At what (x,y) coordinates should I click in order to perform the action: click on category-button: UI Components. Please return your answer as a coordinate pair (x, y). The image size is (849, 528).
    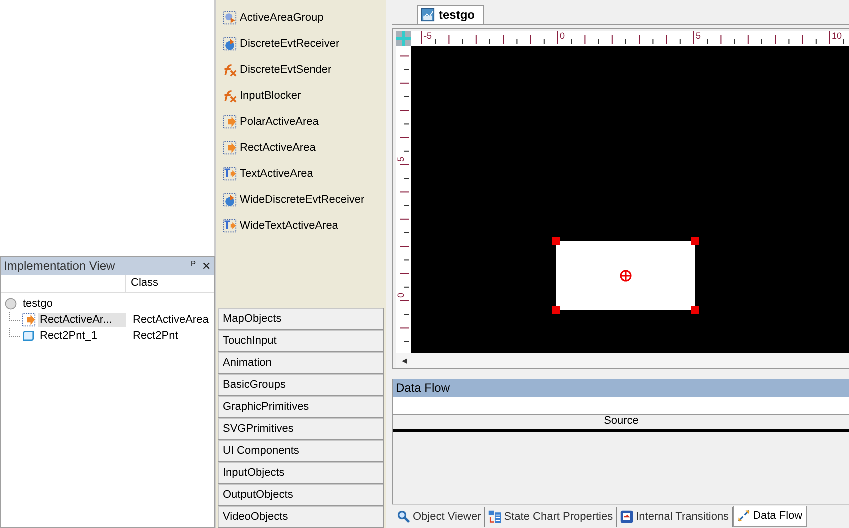
    Looking at the image, I should click on (301, 451).